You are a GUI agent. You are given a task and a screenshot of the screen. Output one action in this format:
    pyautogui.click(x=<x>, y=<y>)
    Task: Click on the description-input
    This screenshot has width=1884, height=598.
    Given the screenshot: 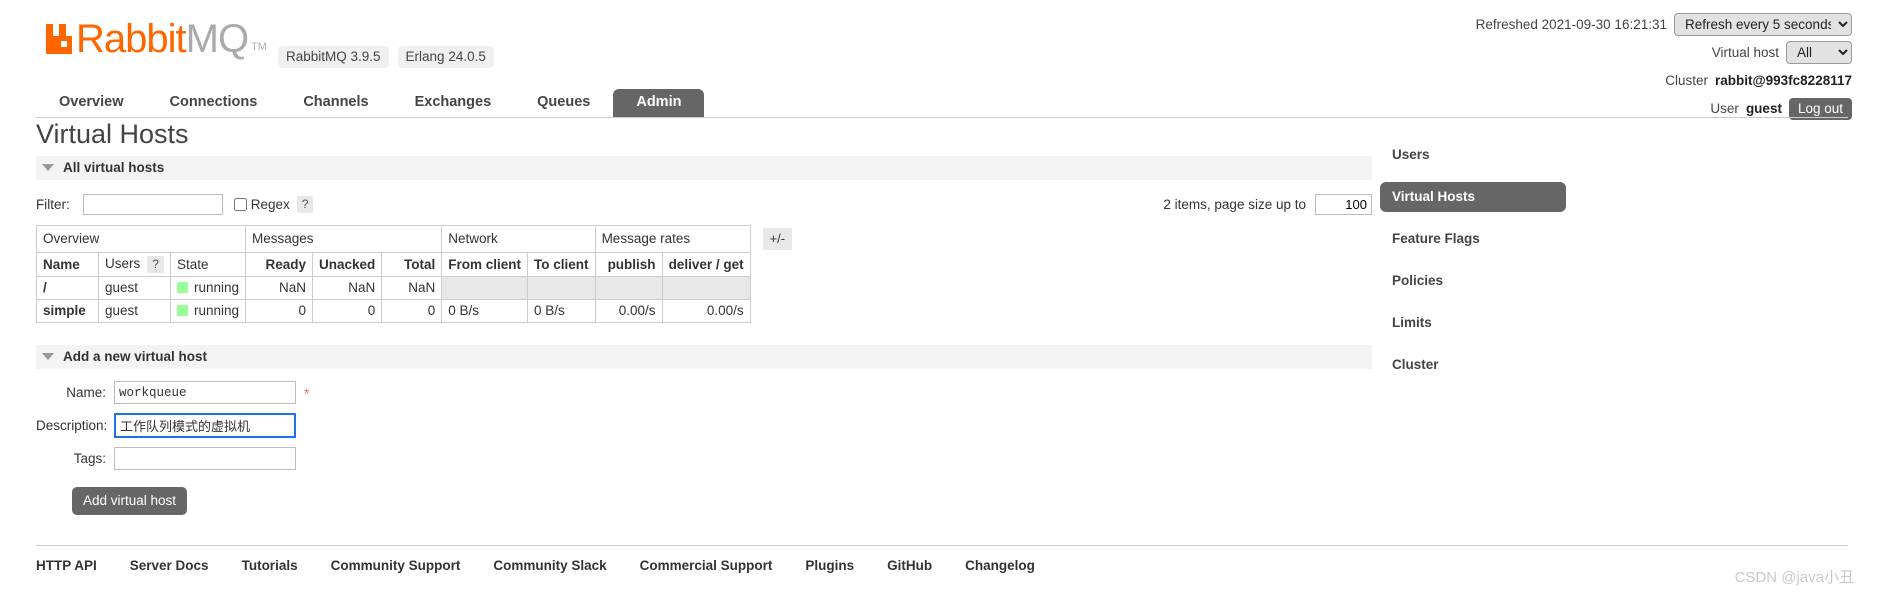 What is the action you would take?
    pyautogui.click(x=205, y=425)
    